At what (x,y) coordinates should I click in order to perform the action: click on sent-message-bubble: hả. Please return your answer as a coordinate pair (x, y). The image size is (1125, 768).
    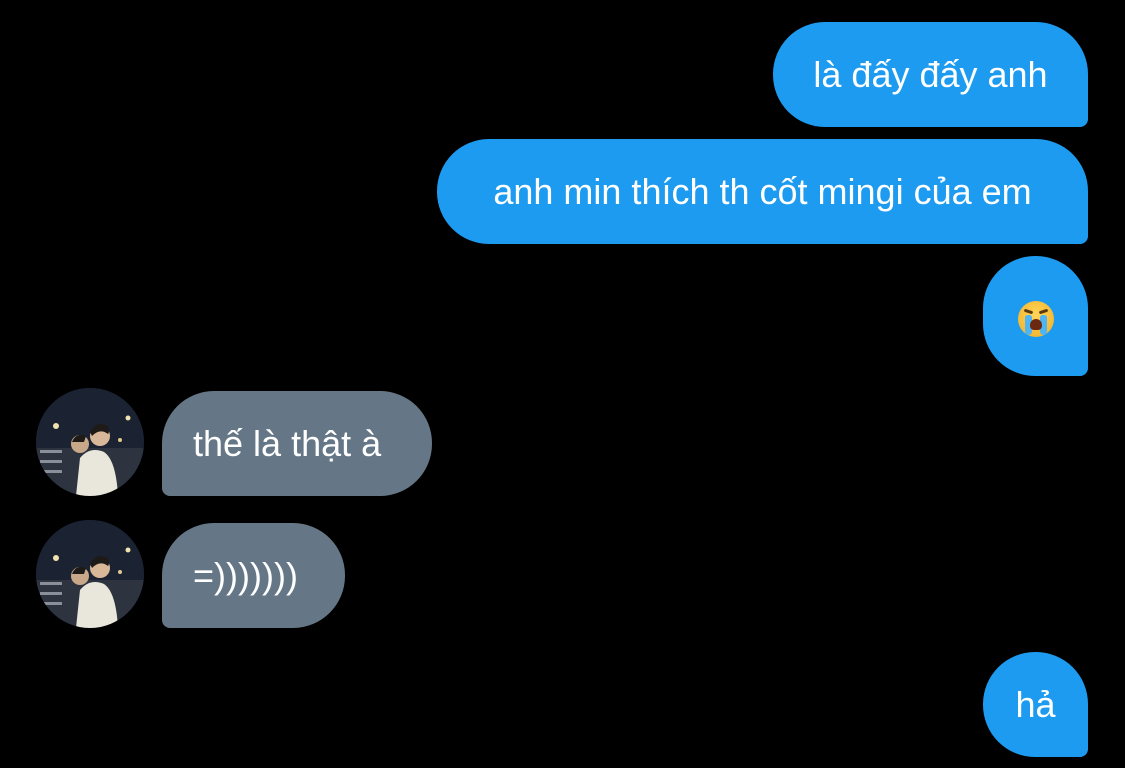
    Looking at the image, I should click on (1035, 704).